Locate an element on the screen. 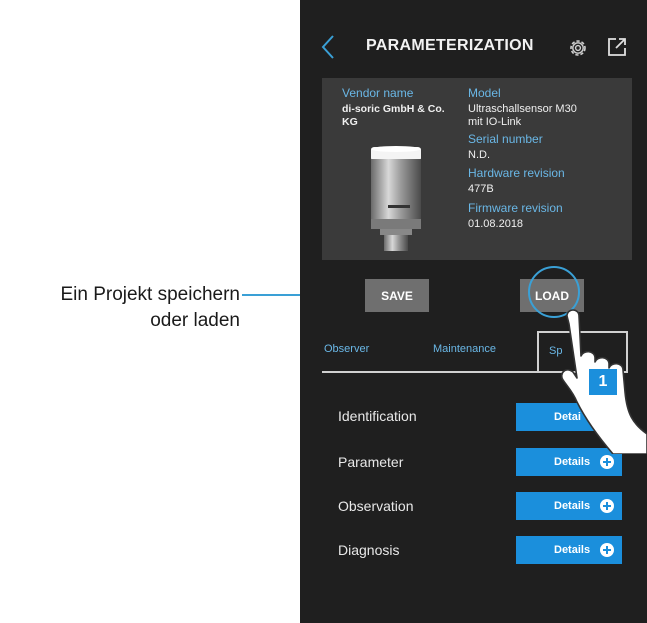  vendor-name-label: Vendor name is located at coordinates (378, 93).